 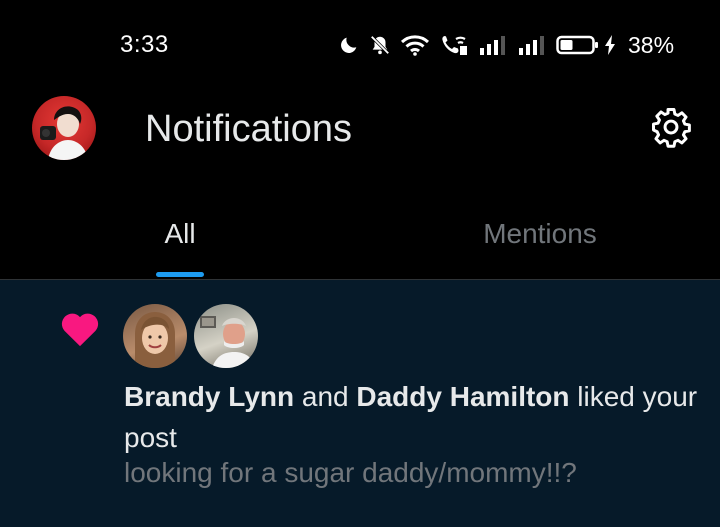 I want to click on battery-icon, so click(x=577, y=45).